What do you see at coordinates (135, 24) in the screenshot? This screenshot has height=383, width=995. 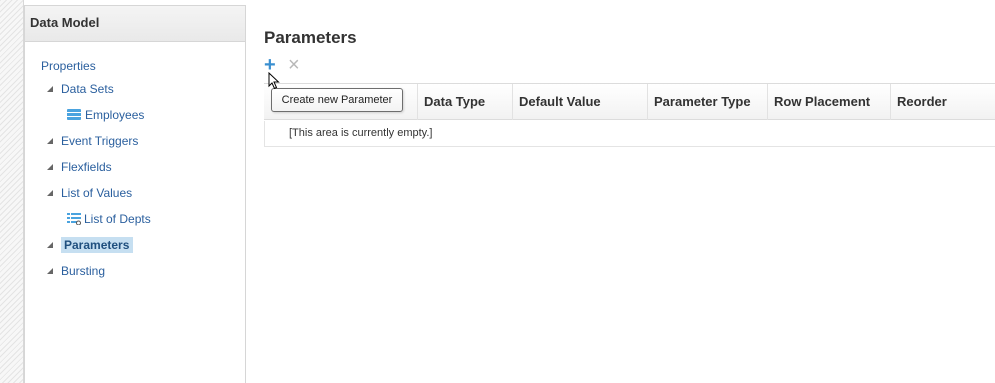 I see `panel-title: Data Model` at bounding box center [135, 24].